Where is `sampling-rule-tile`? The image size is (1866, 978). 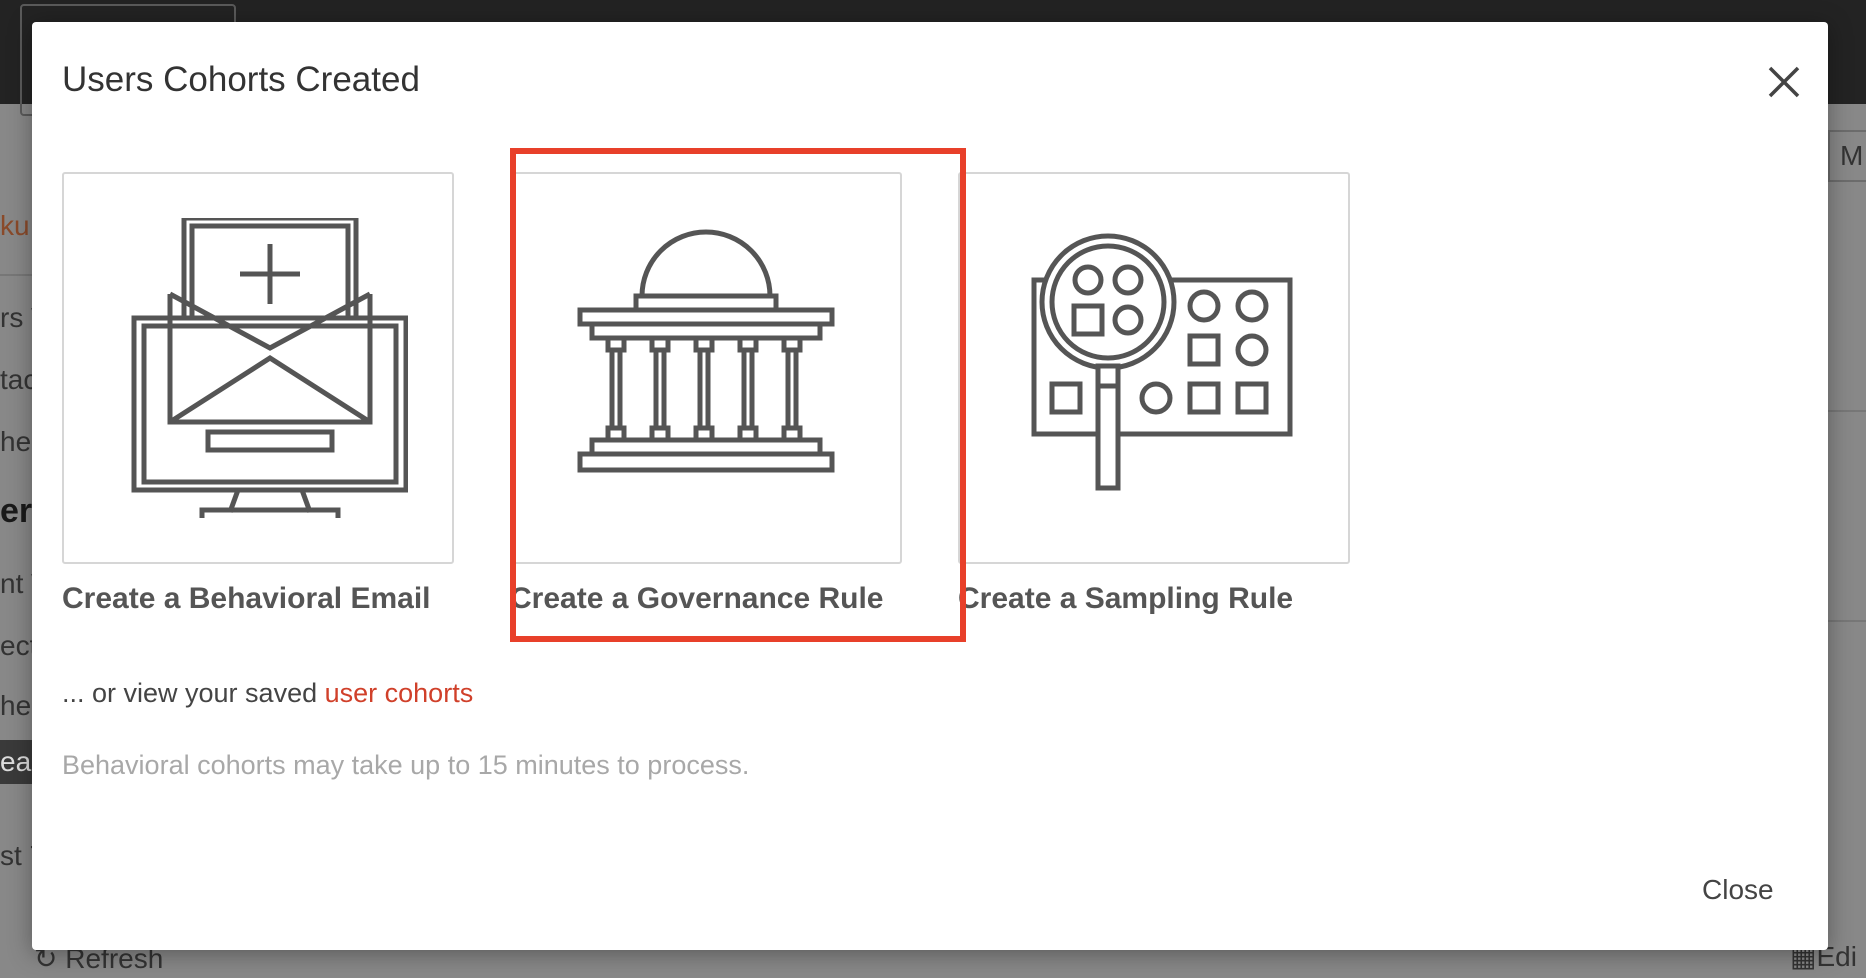
sampling-rule-tile is located at coordinates (1154, 368).